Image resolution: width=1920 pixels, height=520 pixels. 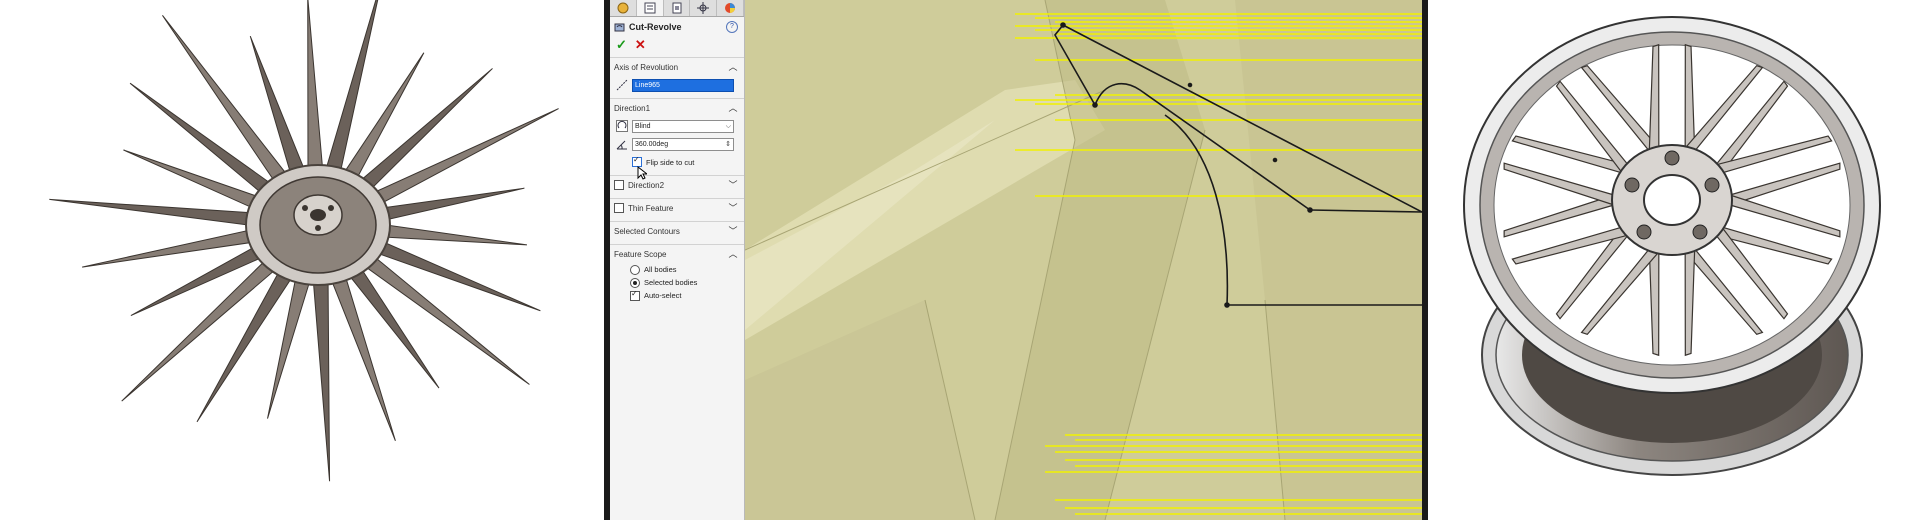 I want to click on wheel-hub, so click(x=1672, y=200).